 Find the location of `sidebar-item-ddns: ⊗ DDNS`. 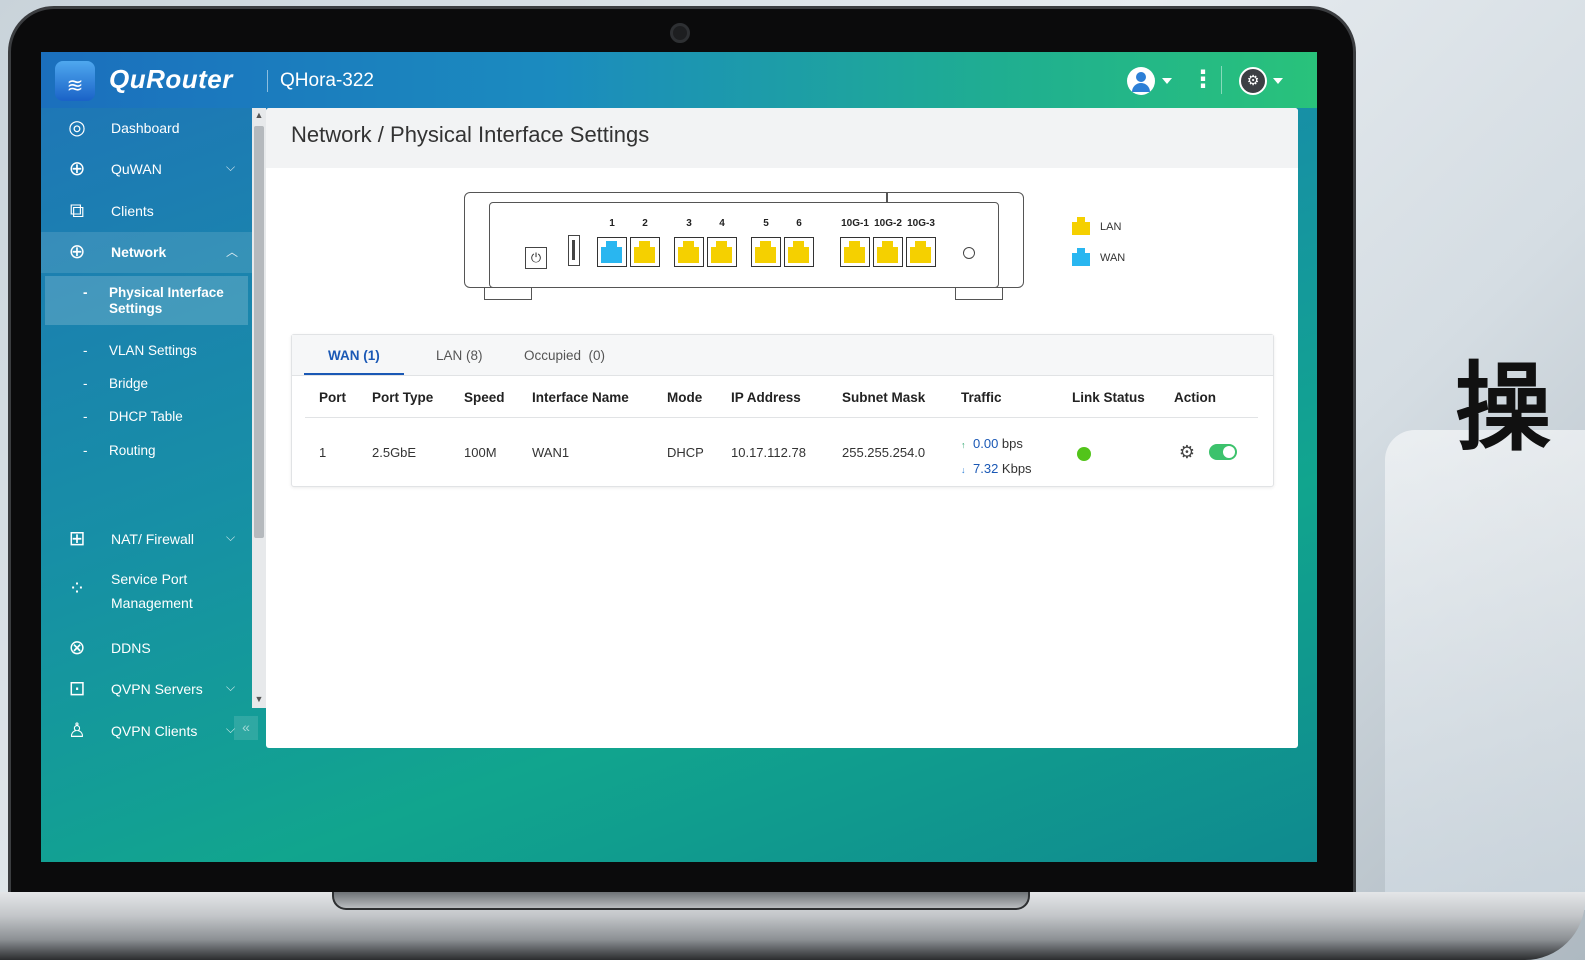

sidebar-item-ddns: ⊗ DDNS is located at coordinates (146, 648).